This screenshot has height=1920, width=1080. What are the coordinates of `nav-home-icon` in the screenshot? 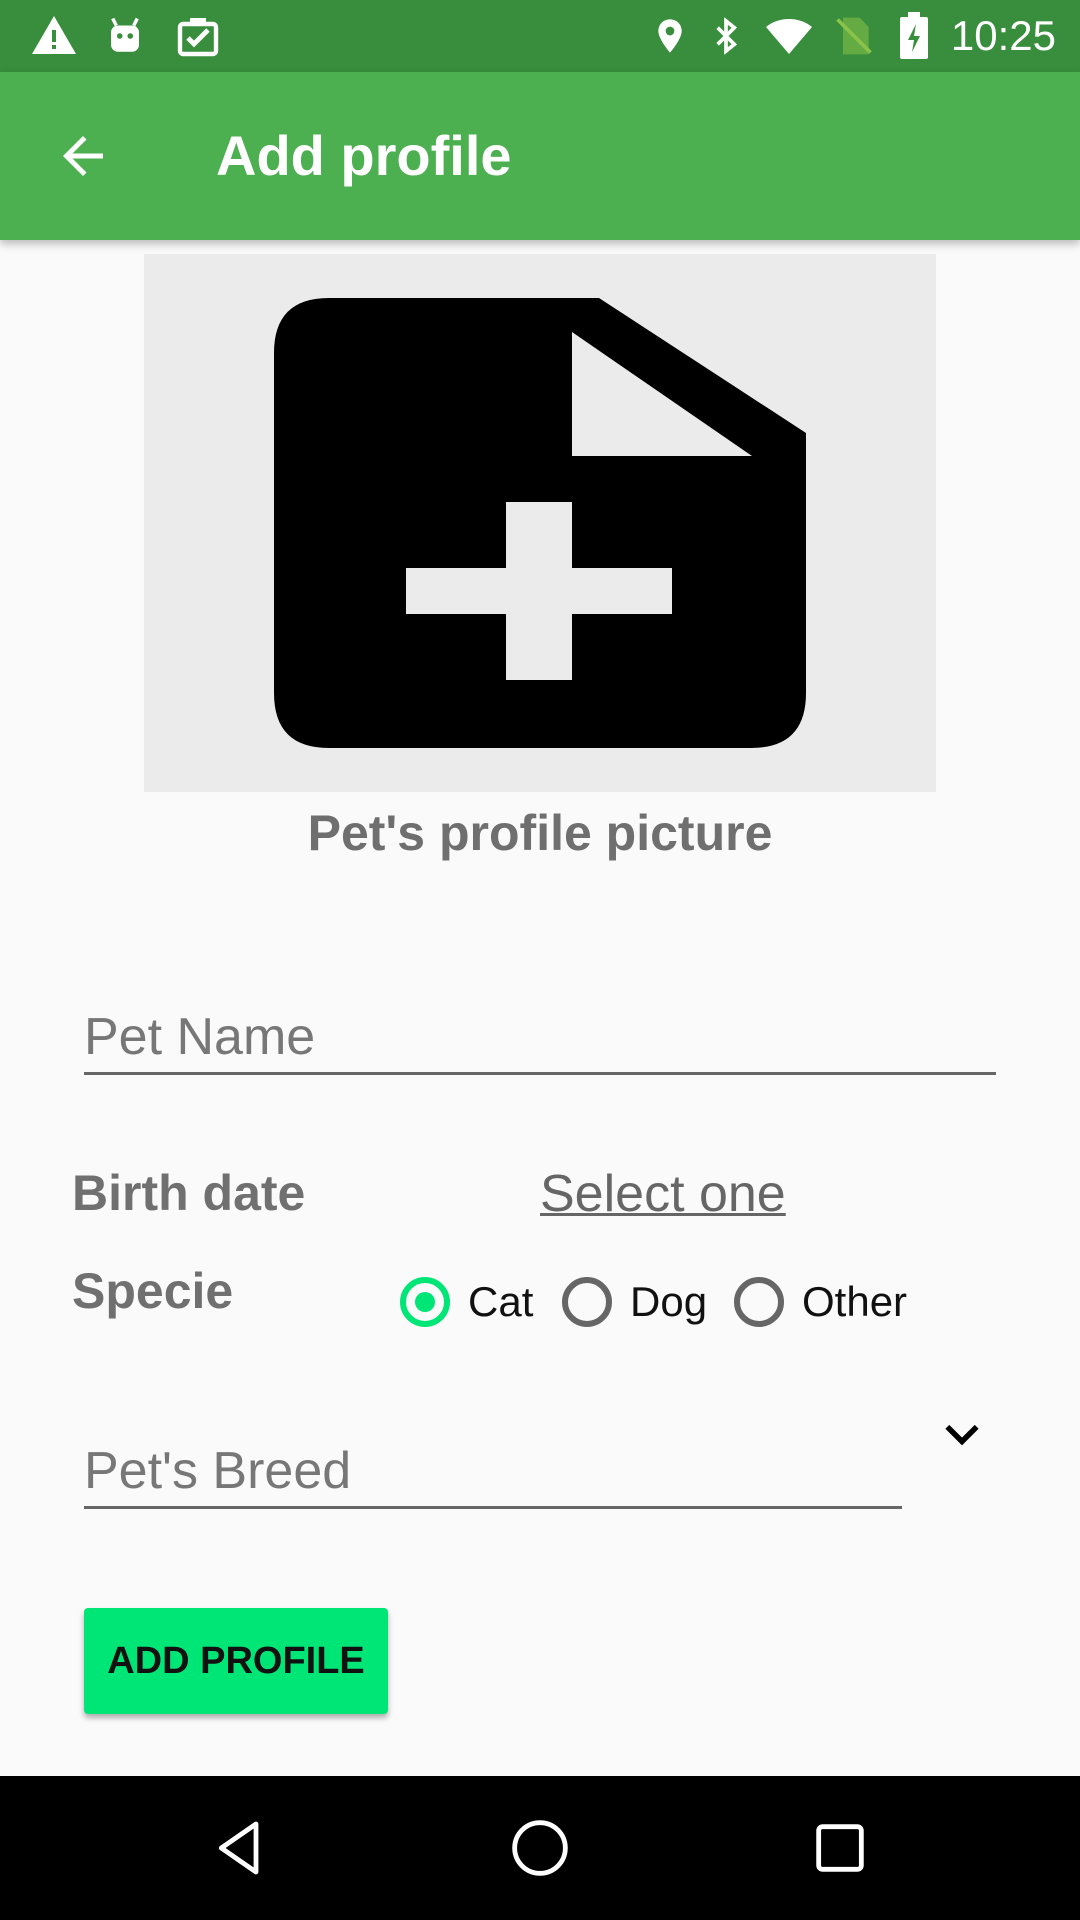 It's located at (540, 1848).